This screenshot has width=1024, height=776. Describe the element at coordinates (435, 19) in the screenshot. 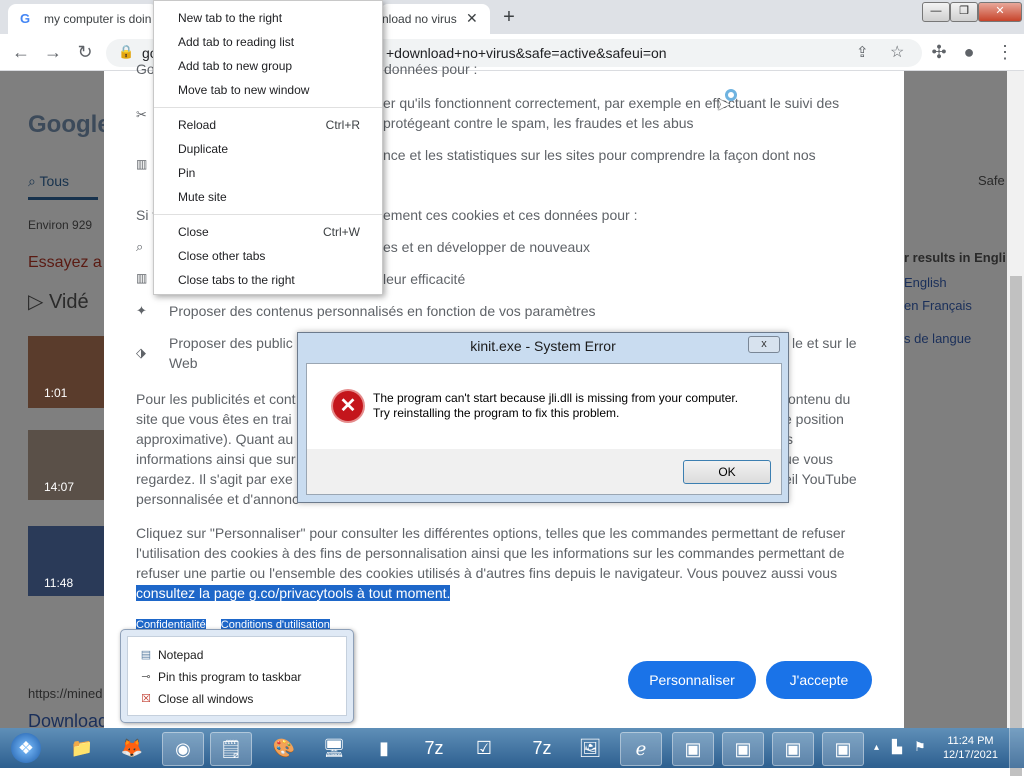

I see `tab-second: nload no virus ✕` at that location.